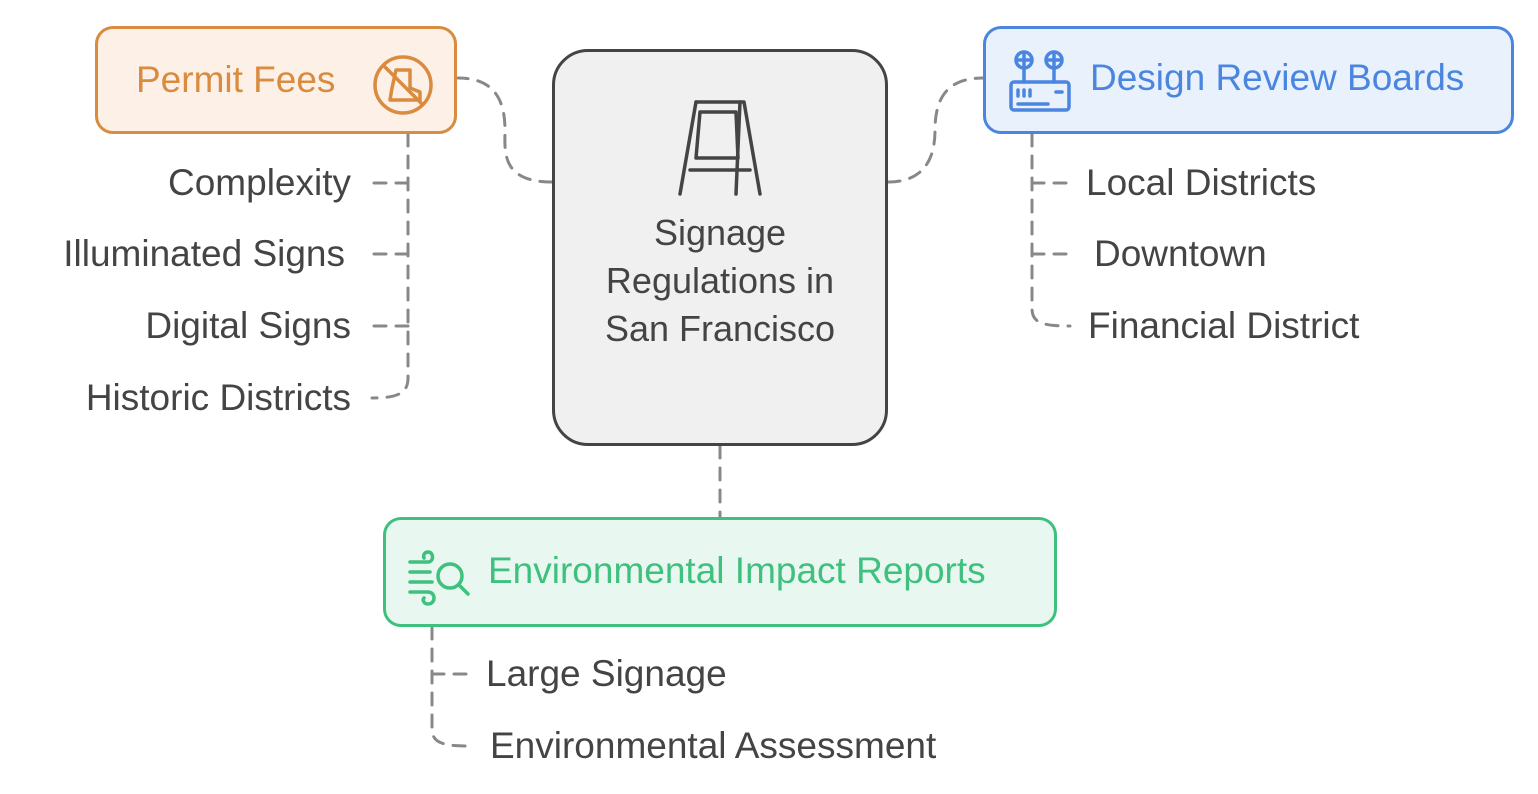 This screenshot has width=1538, height=794. What do you see at coordinates (248, 325) in the screenshot?
I see `leaf-digital-signs: Digital Signs` at bounding box center [248, 325].